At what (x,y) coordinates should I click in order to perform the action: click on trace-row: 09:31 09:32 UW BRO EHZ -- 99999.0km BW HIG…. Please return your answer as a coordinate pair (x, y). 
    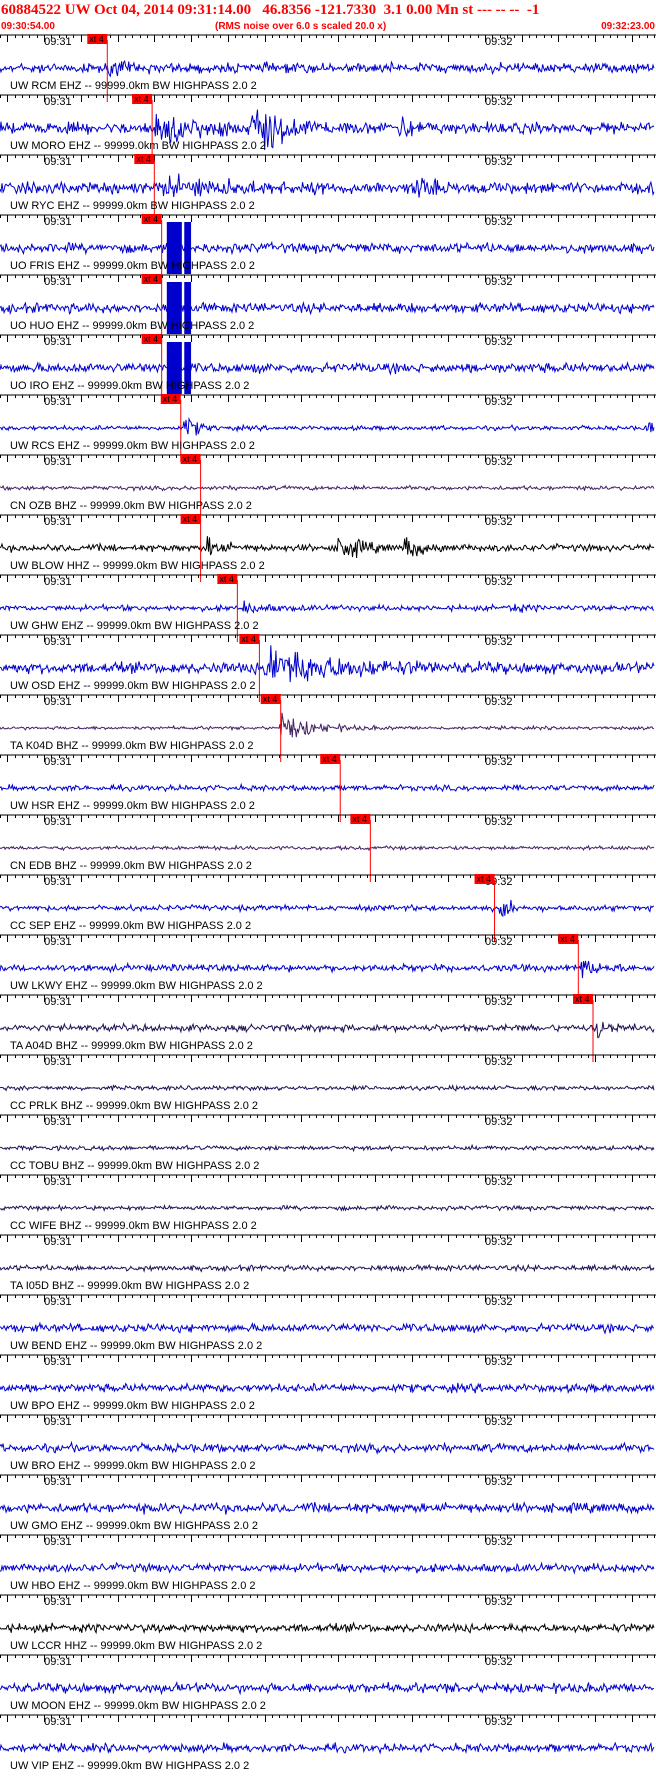
    Looking at the image, I should click on (328, 1443).